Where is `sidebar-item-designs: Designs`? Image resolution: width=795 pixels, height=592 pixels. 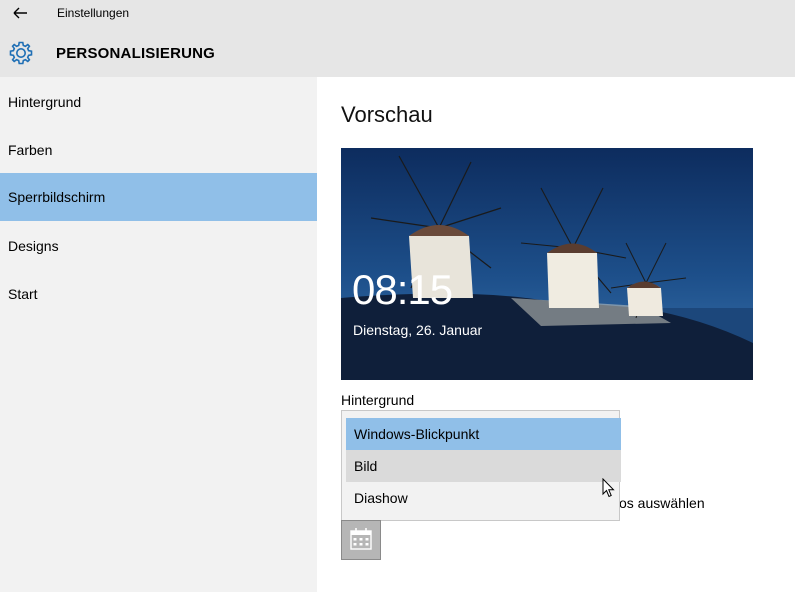
sidebar-item-designs: Designs is located at coordinates (158, 246).